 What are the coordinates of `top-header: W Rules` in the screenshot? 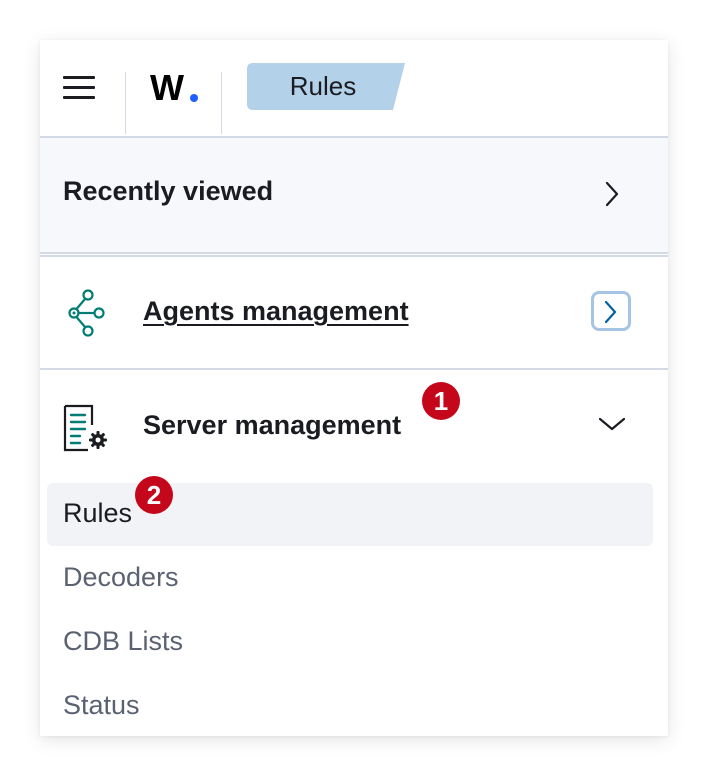 It's located at (354, 89).